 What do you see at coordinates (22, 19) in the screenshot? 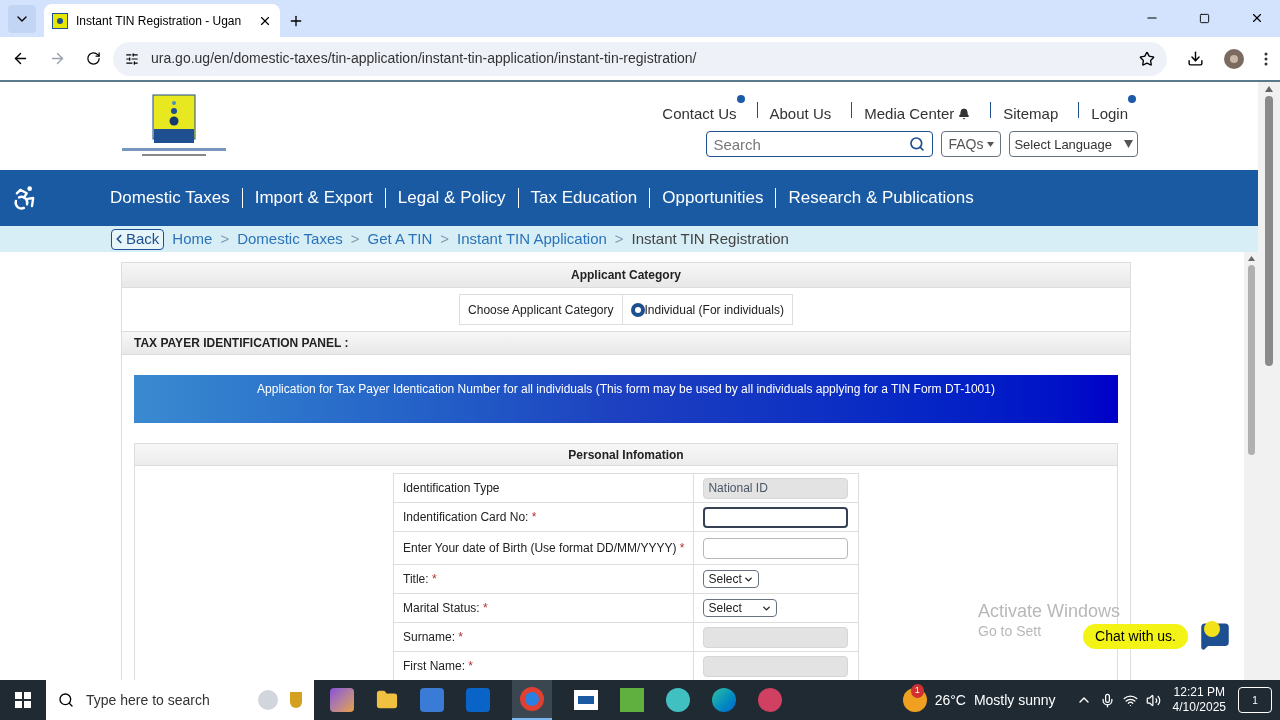
I see `tab-list-icon` at bounding box center [22, 19].